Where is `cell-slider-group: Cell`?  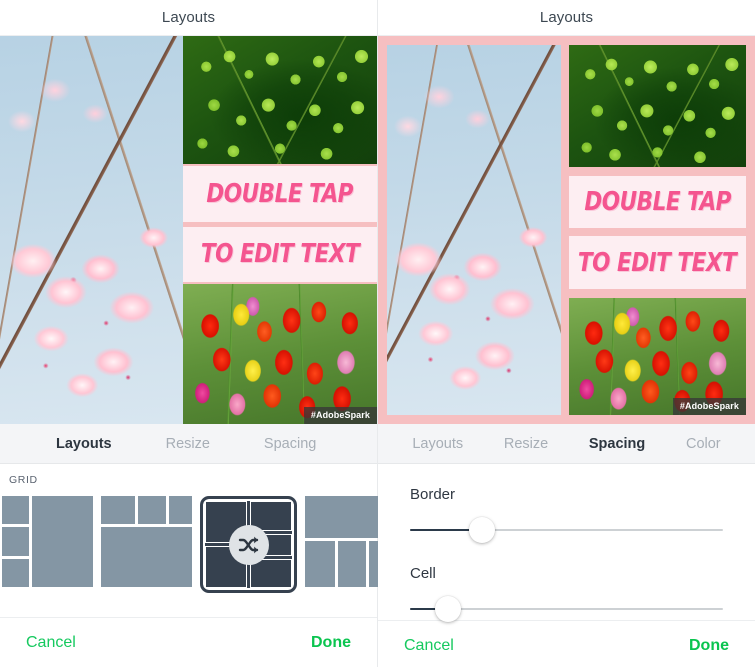
cell-slider-group: Cell is located at coordinates (566, 581).